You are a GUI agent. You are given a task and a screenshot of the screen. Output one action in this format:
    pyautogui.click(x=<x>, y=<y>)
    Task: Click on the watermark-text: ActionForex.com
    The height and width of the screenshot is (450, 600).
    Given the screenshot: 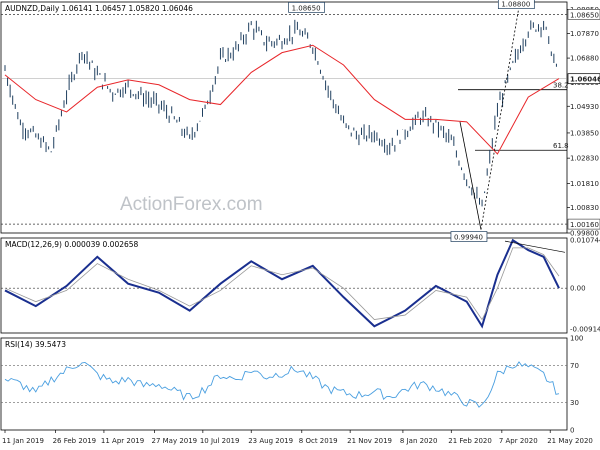 What is the action you would take?
    pyautogui.click(x=191, y=204)
    